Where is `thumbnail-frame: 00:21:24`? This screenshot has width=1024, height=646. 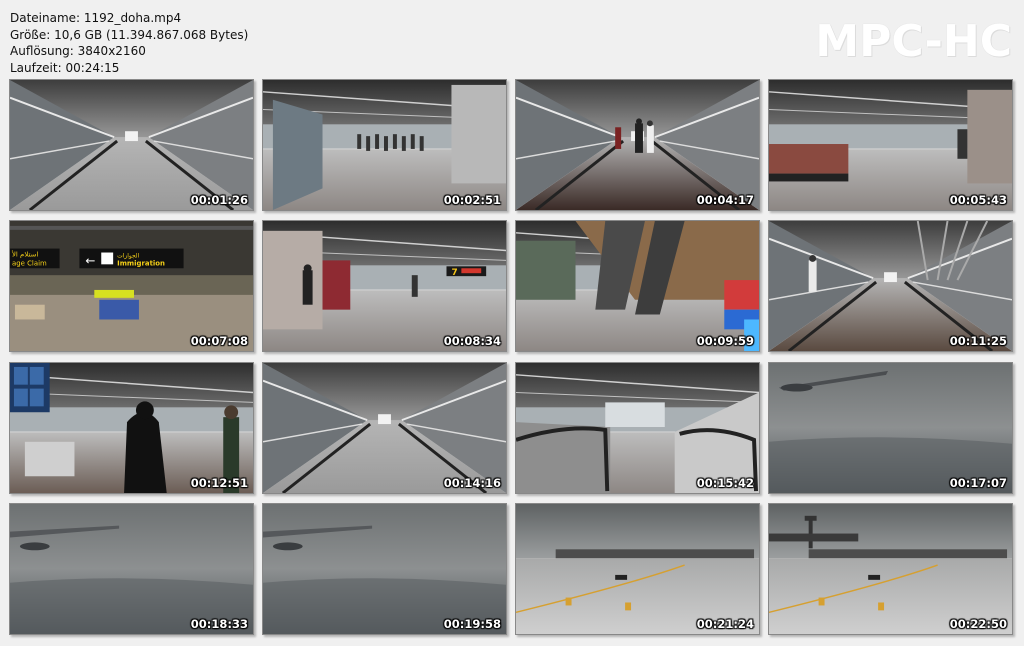 thumbnail-frame: 00:21:24 is located at coordinates (637, 569).